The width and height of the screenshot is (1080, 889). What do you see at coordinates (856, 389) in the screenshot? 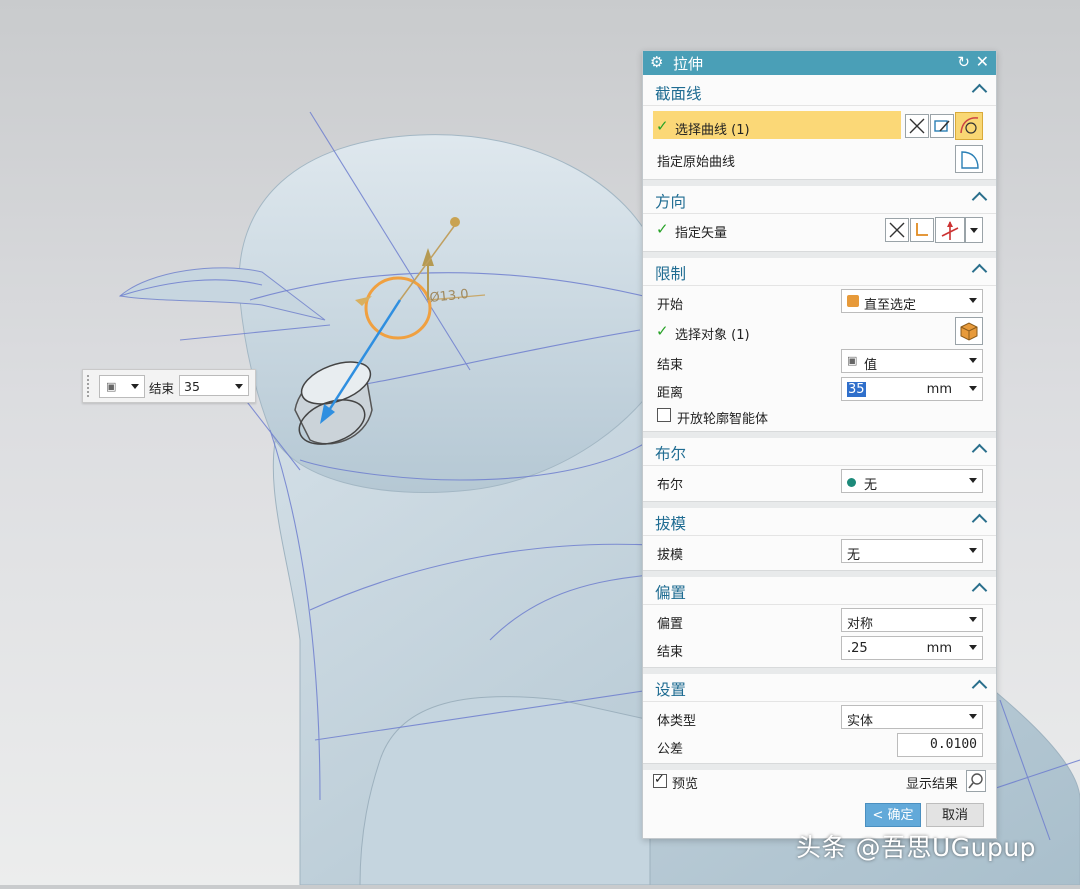
I see `distance-value: 35` at bounding box center [856, 389].